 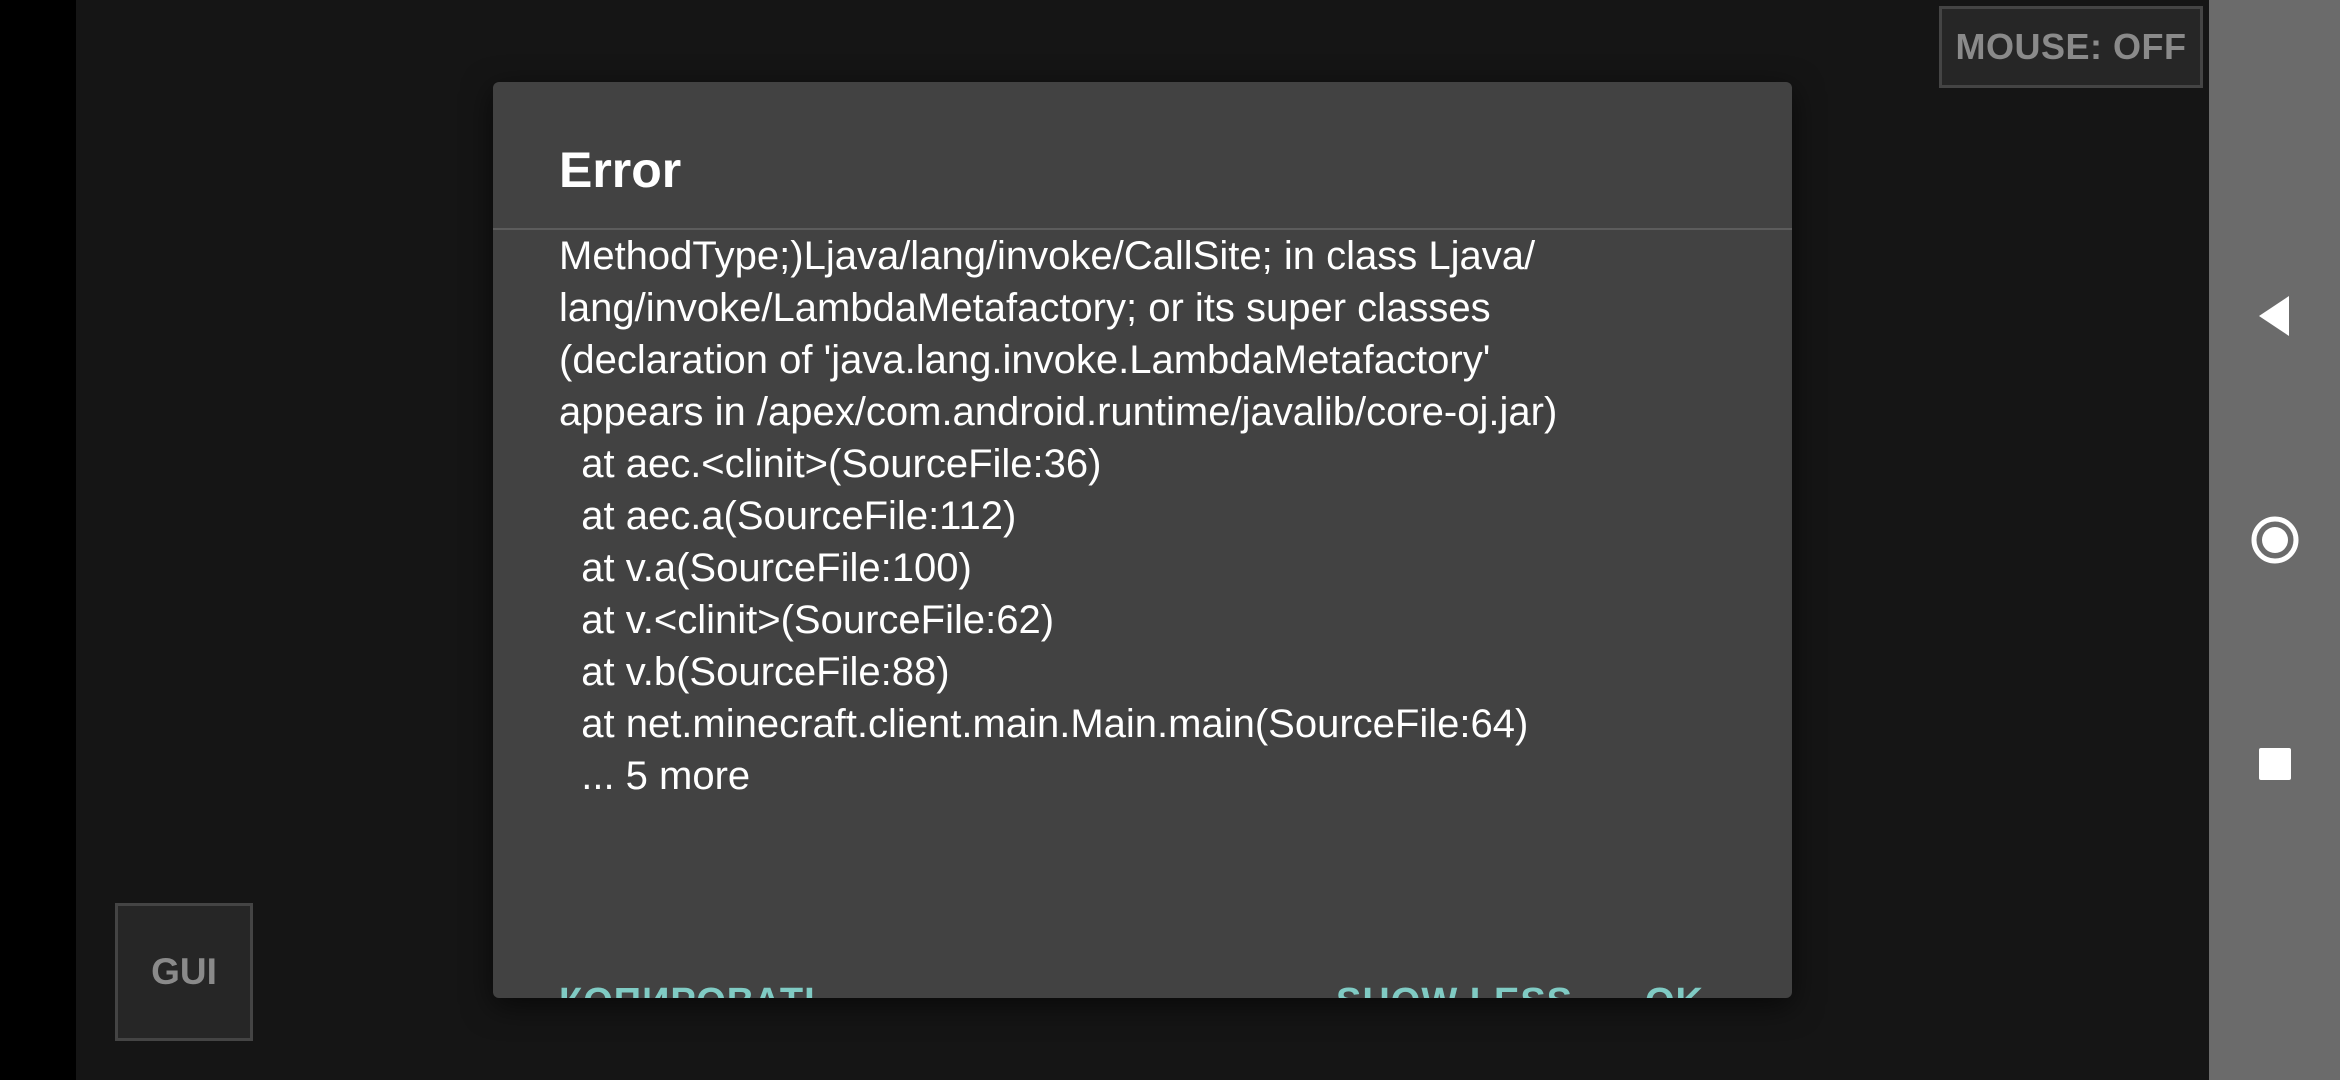 I want to click on nav-home-button, so click(x=2274, y=540).